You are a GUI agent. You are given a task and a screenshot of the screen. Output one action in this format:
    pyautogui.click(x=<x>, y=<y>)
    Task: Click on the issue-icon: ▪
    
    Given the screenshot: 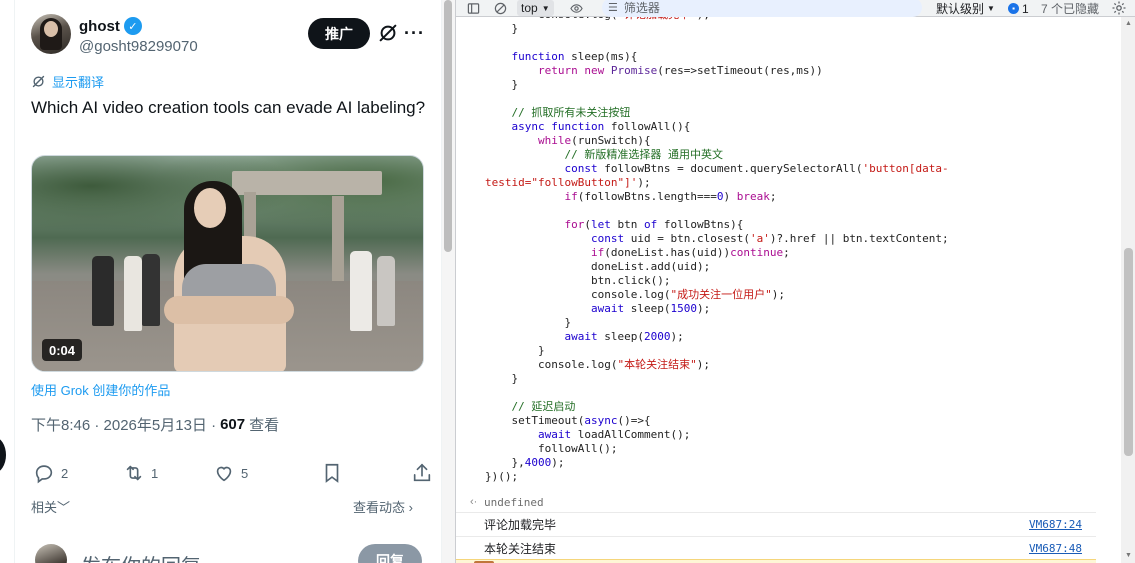 What is the action you would take?
    pyautogui.click(x=1013, y=8)
    